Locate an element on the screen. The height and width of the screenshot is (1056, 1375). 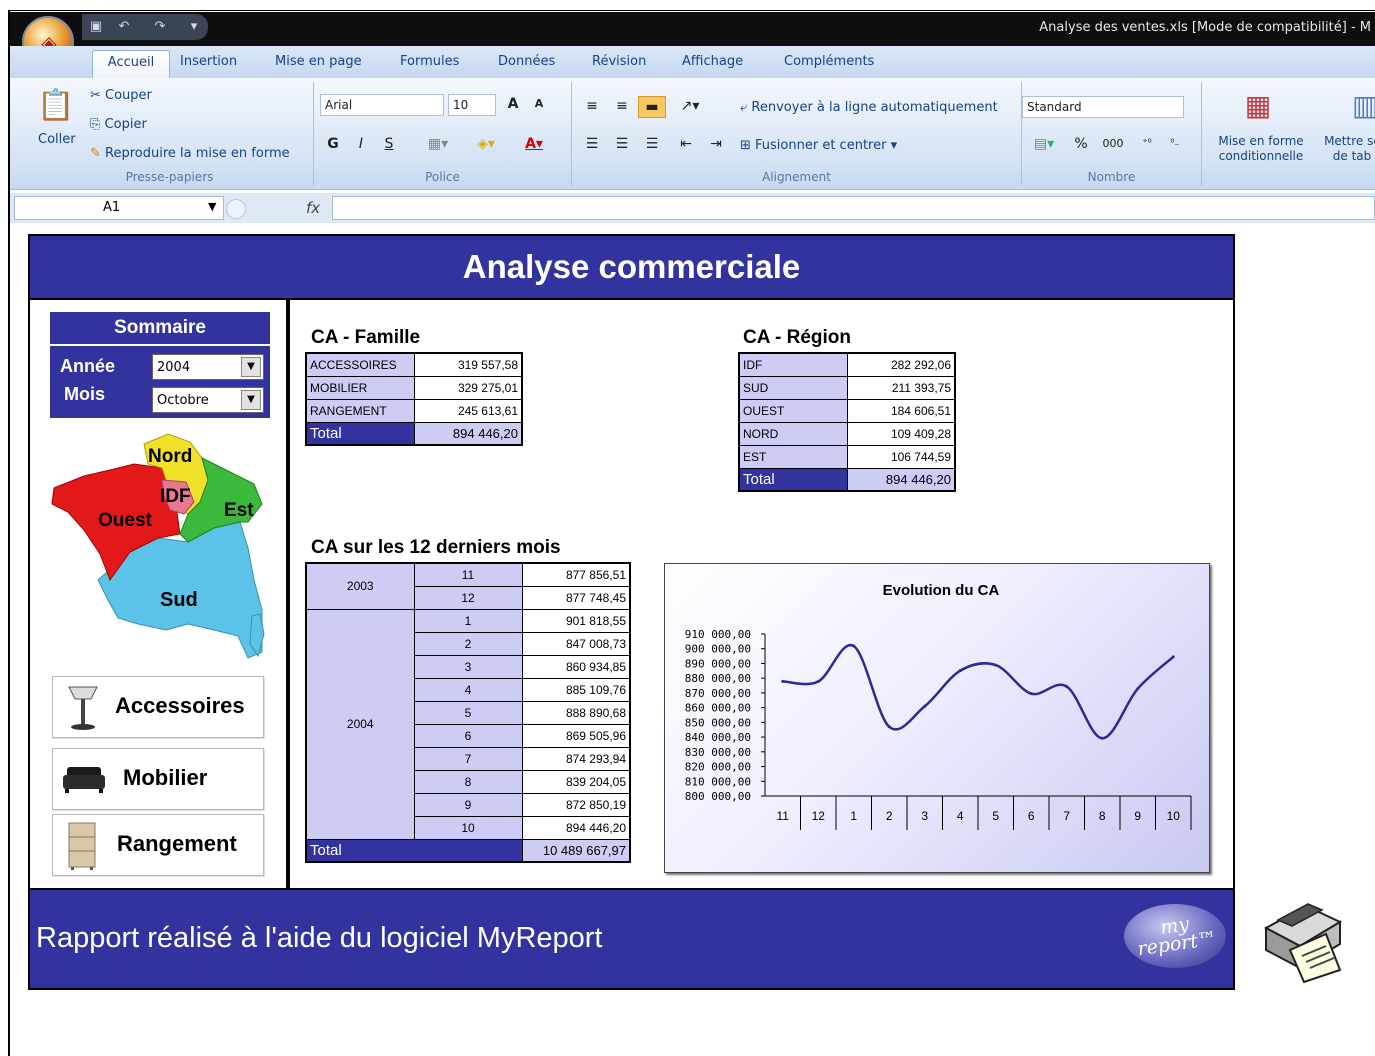
number-format-select: Standard is located at coordinates (1103, 107).